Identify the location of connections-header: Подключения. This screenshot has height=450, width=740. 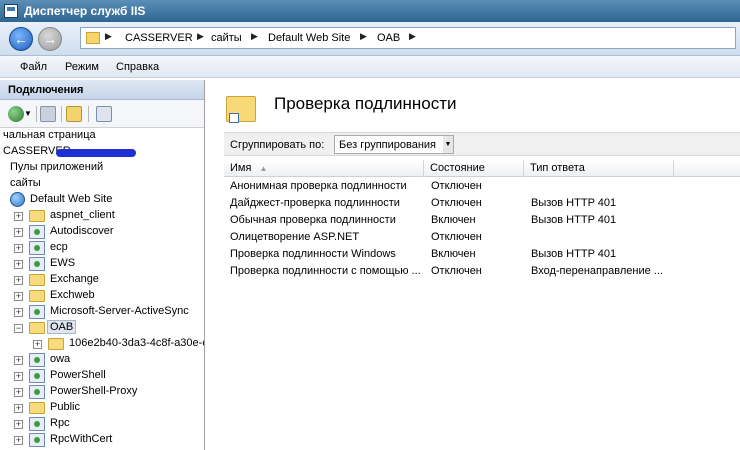
(102, 90).